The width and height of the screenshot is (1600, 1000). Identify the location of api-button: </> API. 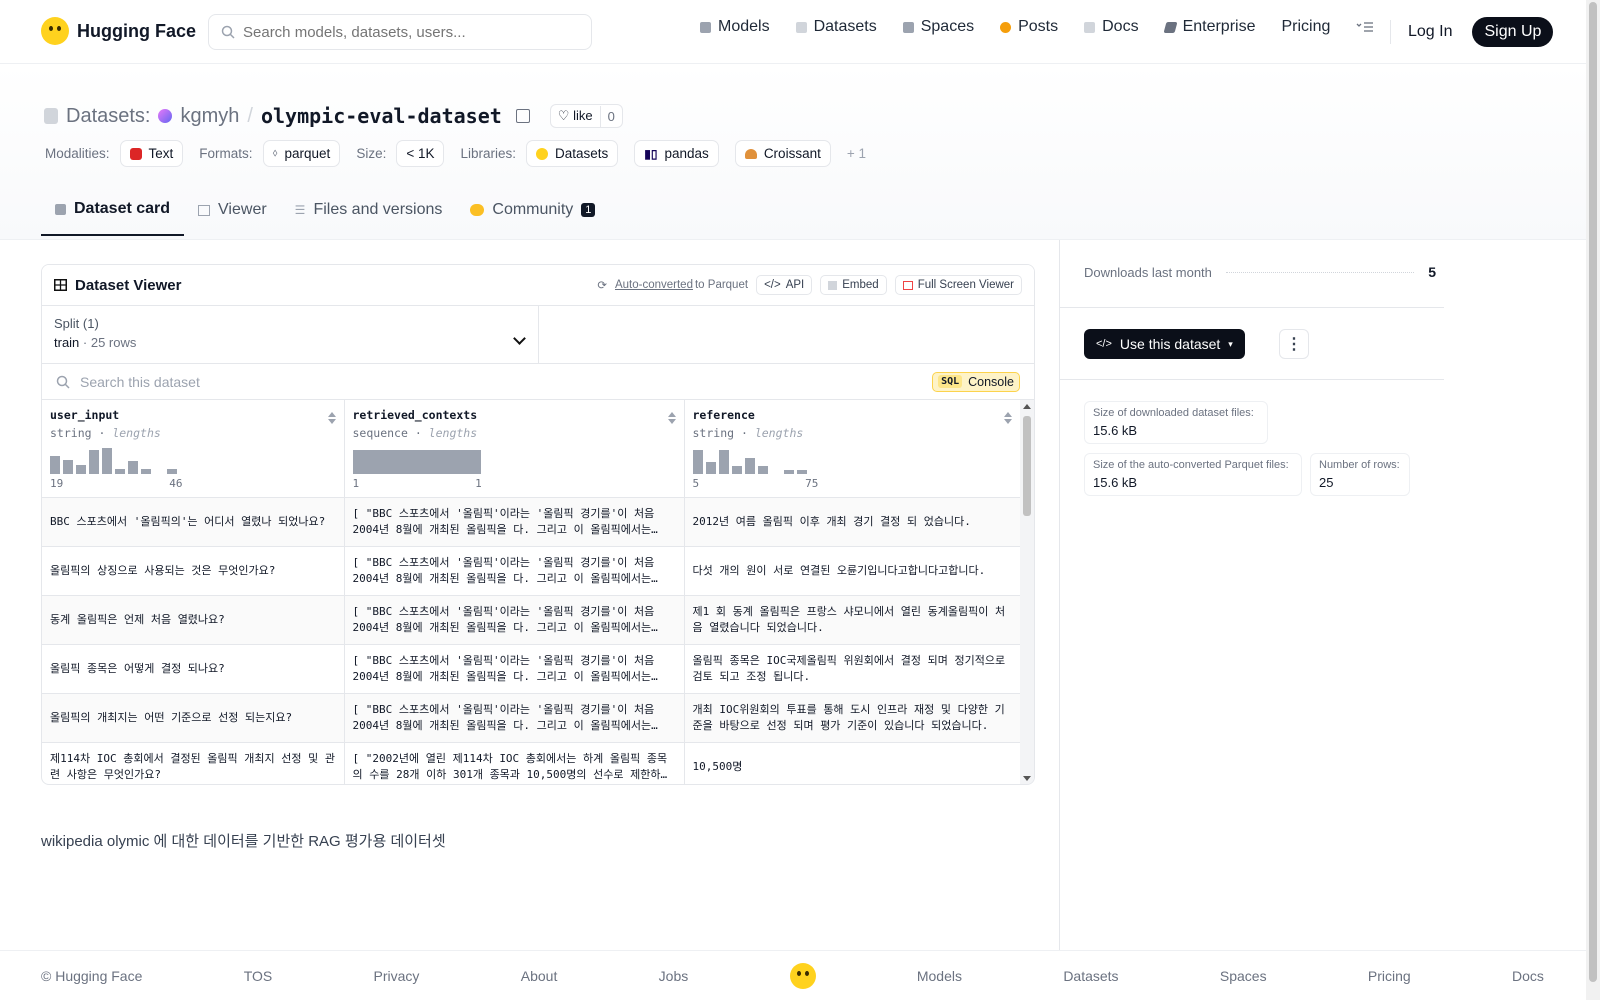
(784, 285).